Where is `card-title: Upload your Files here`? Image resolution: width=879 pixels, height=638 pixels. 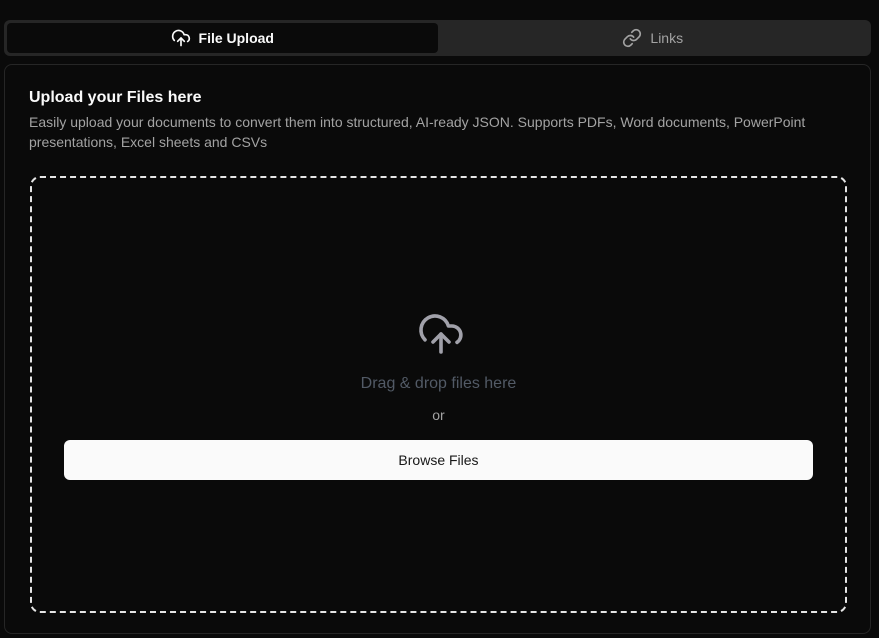
card-title: Upload your Files here is located at coordinates (115, 97).